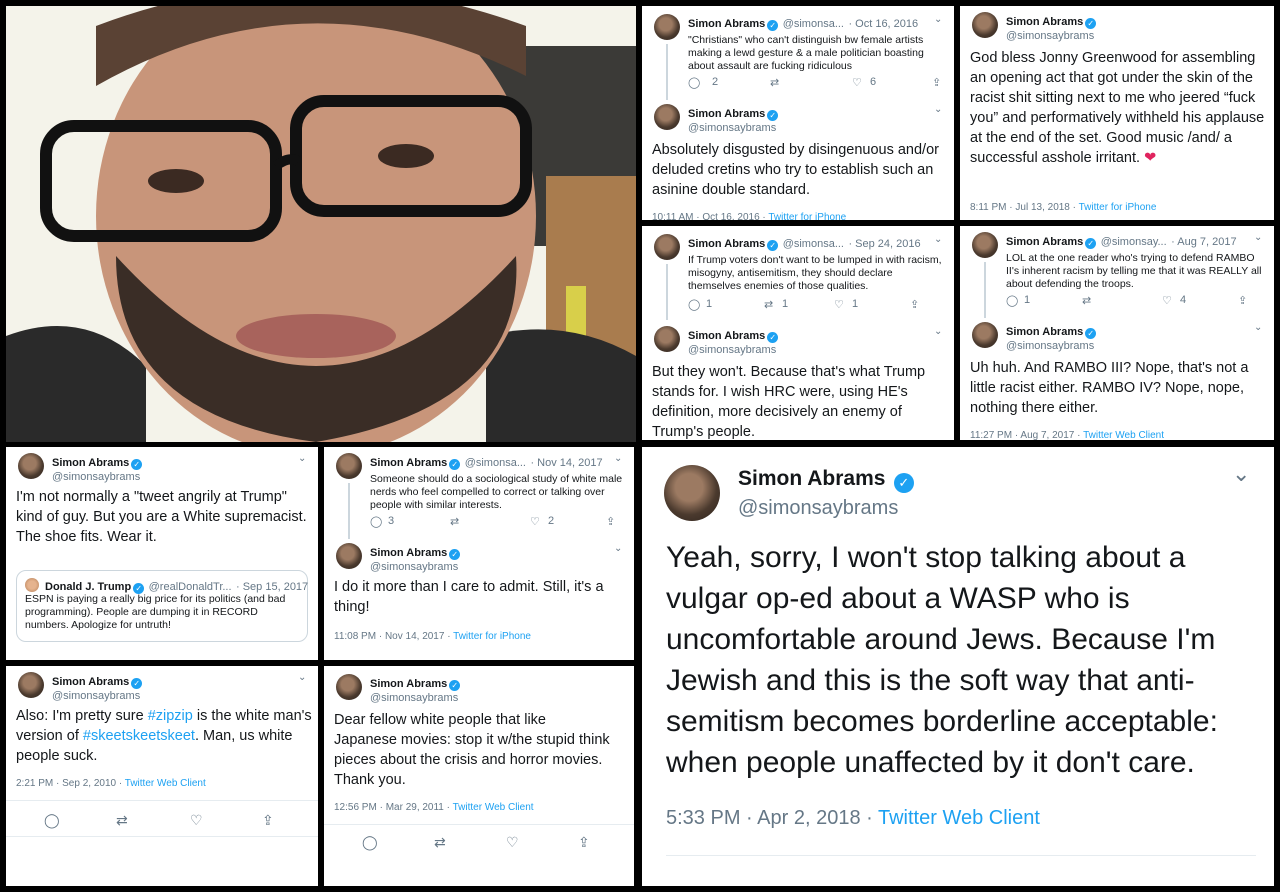 This screenshot has width=1280, height=892. What do you see at coordinates (139, 736) in the screenshot?
I see `hashtag-link: #skeetskeetskeet` at bounding box center [139, 736].